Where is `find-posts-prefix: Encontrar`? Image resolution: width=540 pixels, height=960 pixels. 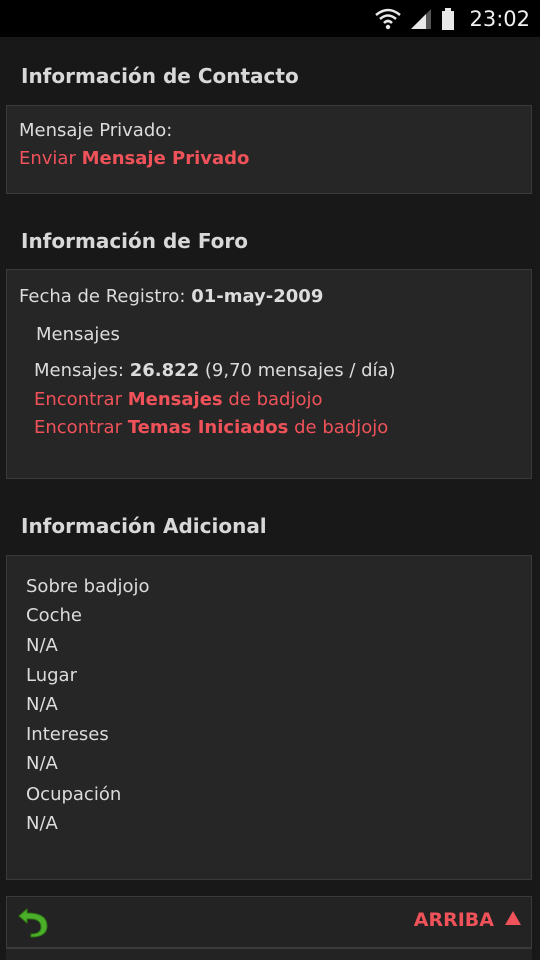 find-posts-prefix: Encontrar is located at coordinates (78, 399).